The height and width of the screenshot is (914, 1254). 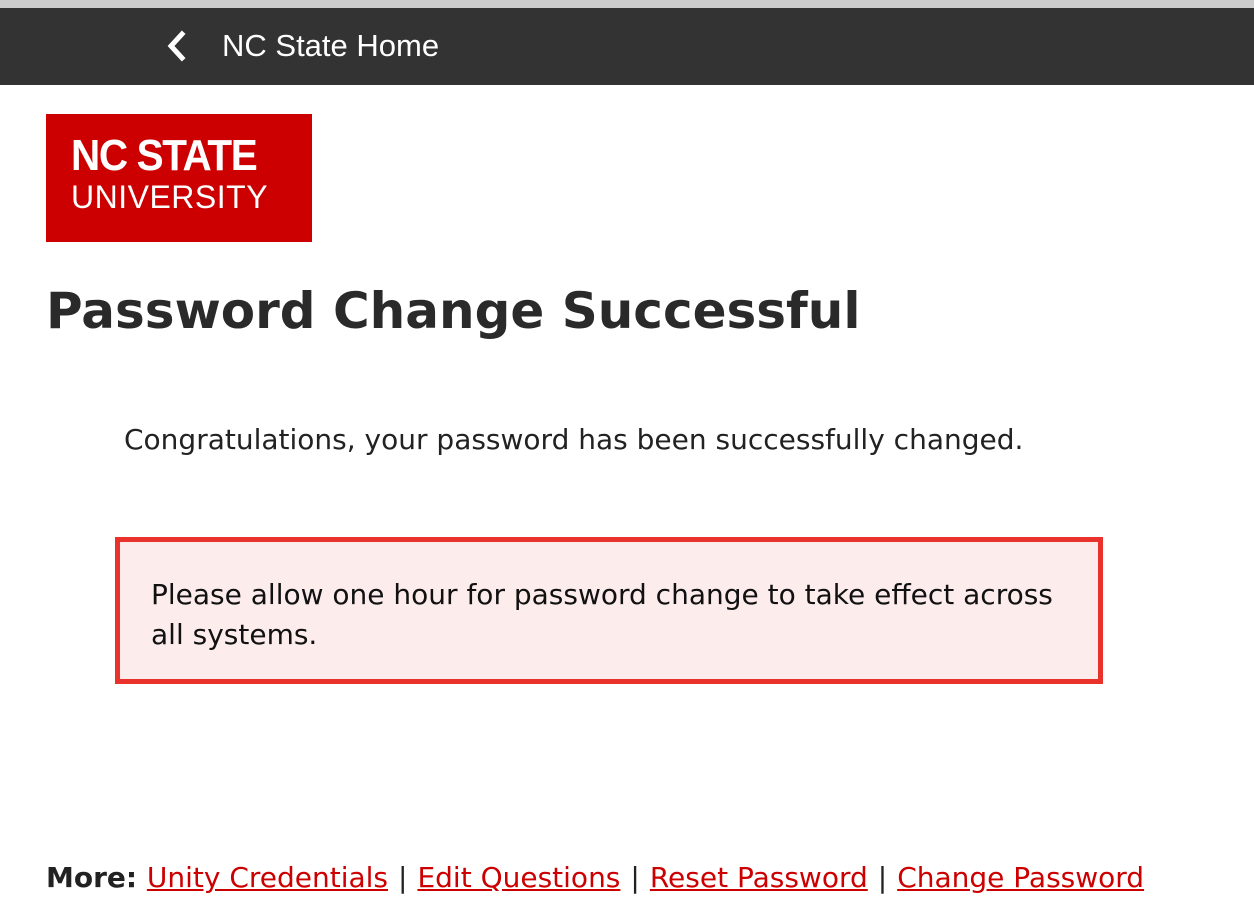 What do you see at coordinates (96, 877) in the screenshot?
I see `more-label: More:` at bounding box center [96, 877].